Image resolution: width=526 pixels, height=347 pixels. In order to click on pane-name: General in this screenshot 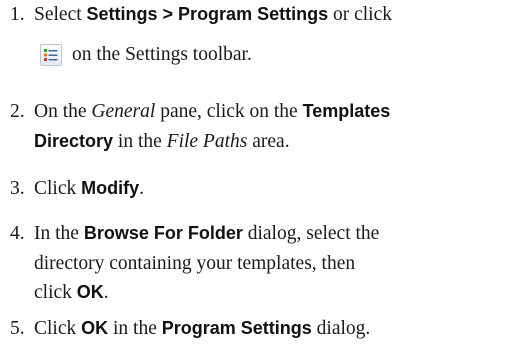, I will do `click(123, 111)`.